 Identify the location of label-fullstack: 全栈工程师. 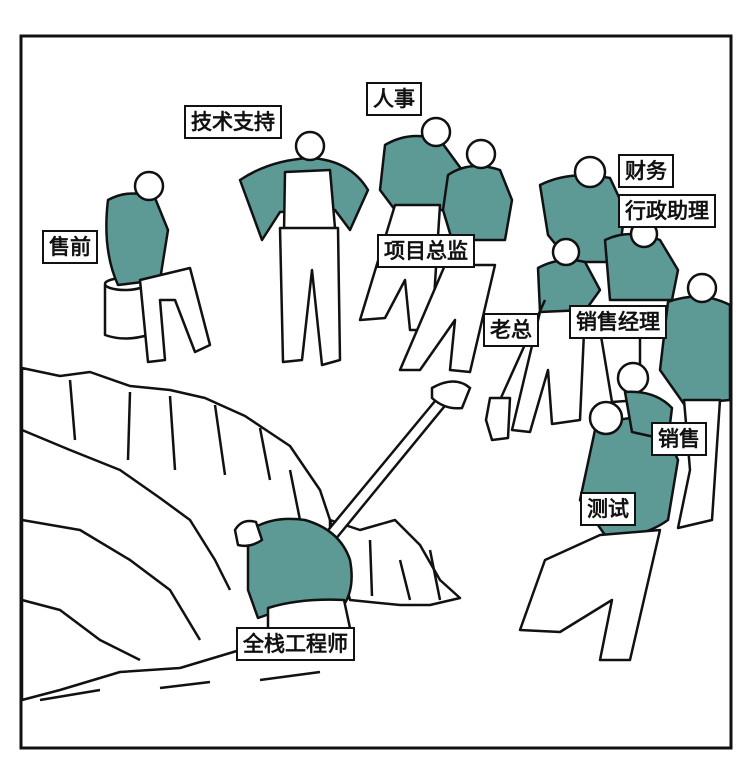
(295, 644).